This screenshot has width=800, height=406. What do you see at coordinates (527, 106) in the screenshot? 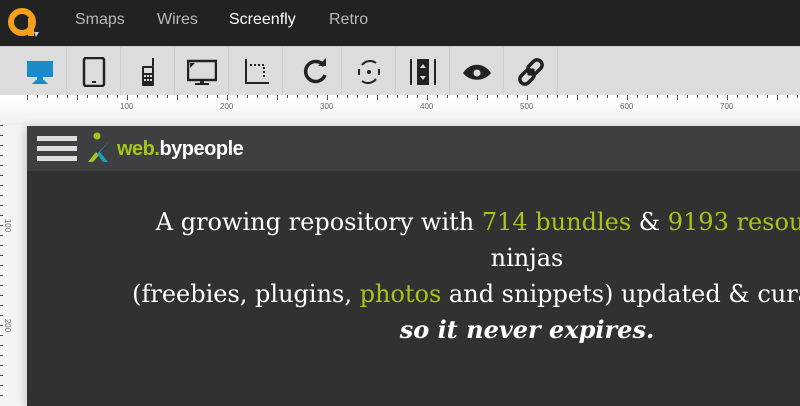
I see `ruler-label: 500` at bounding box center [527, 106].